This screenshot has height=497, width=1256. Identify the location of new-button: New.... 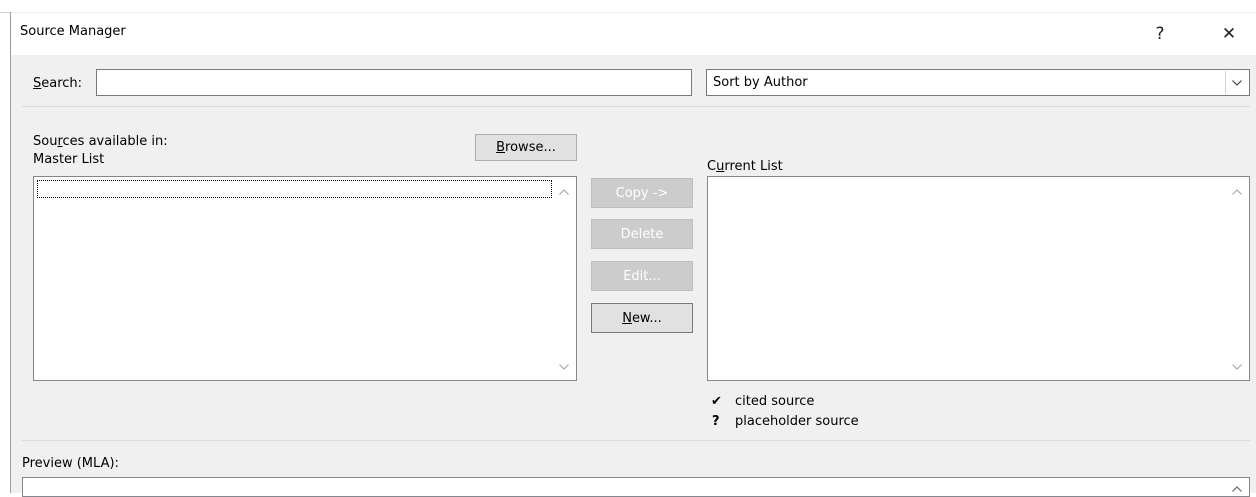
(642, 318).